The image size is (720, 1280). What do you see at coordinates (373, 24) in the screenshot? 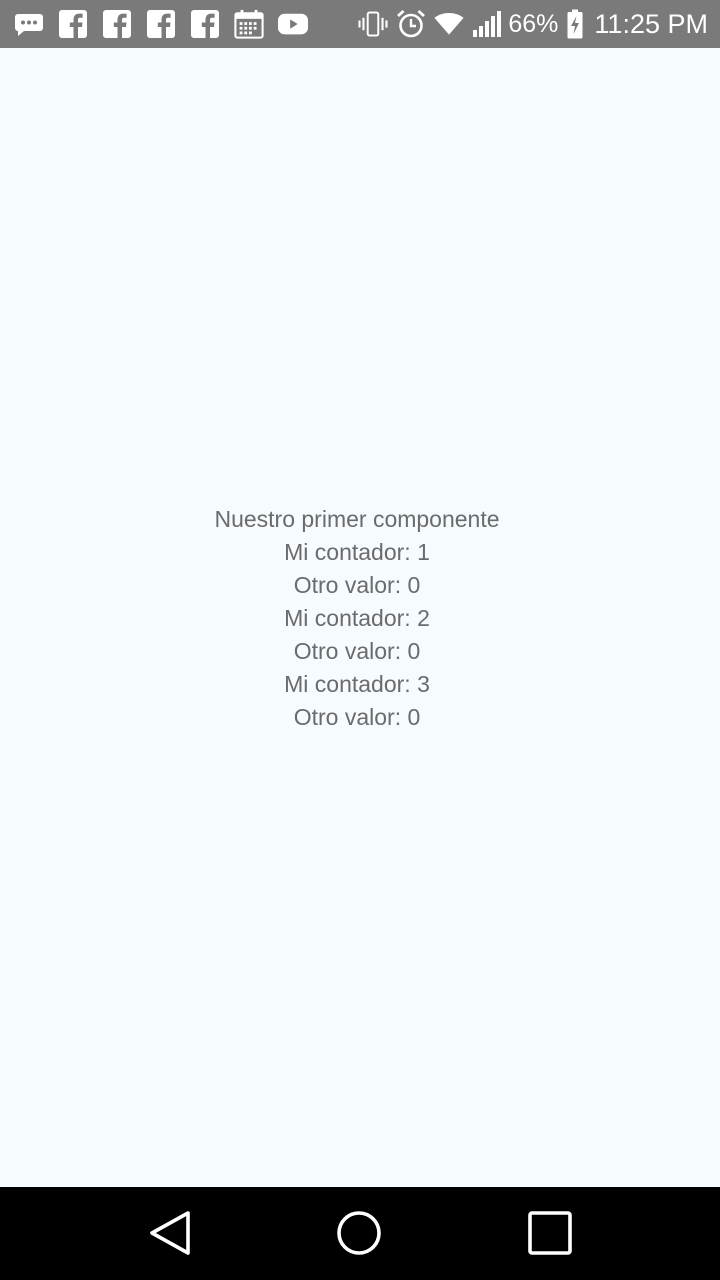
I see `vibrate-icon` at bounding box center [373, 24].